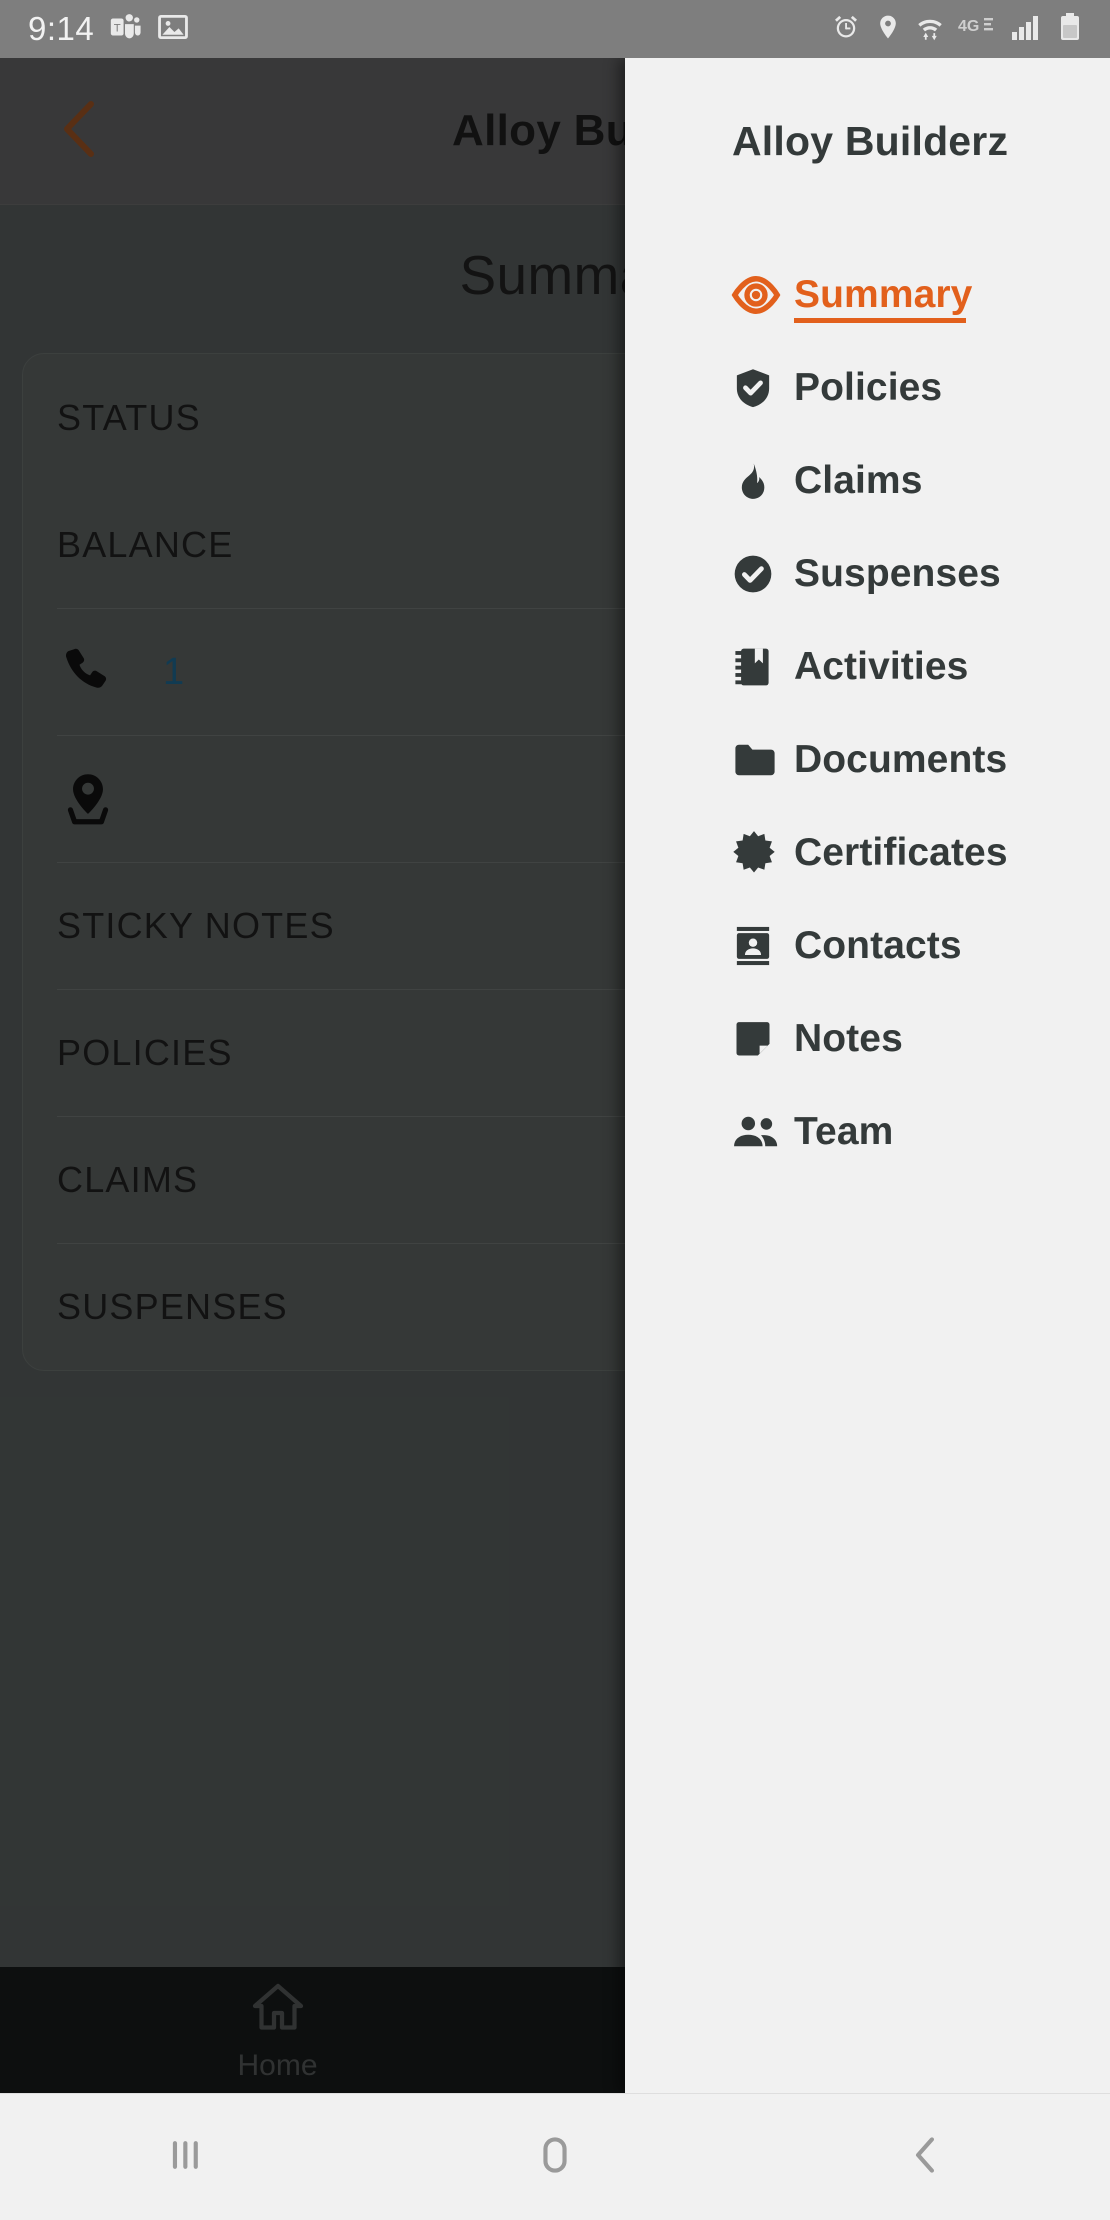 This screenshot has height=2220, width=1110. I want to click on drawer-item-label: Policies, so click(868, 387).